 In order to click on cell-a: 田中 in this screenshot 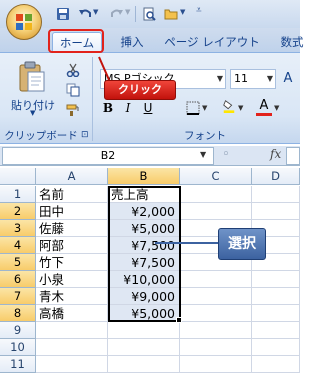, I will do `click(72, 211)`.